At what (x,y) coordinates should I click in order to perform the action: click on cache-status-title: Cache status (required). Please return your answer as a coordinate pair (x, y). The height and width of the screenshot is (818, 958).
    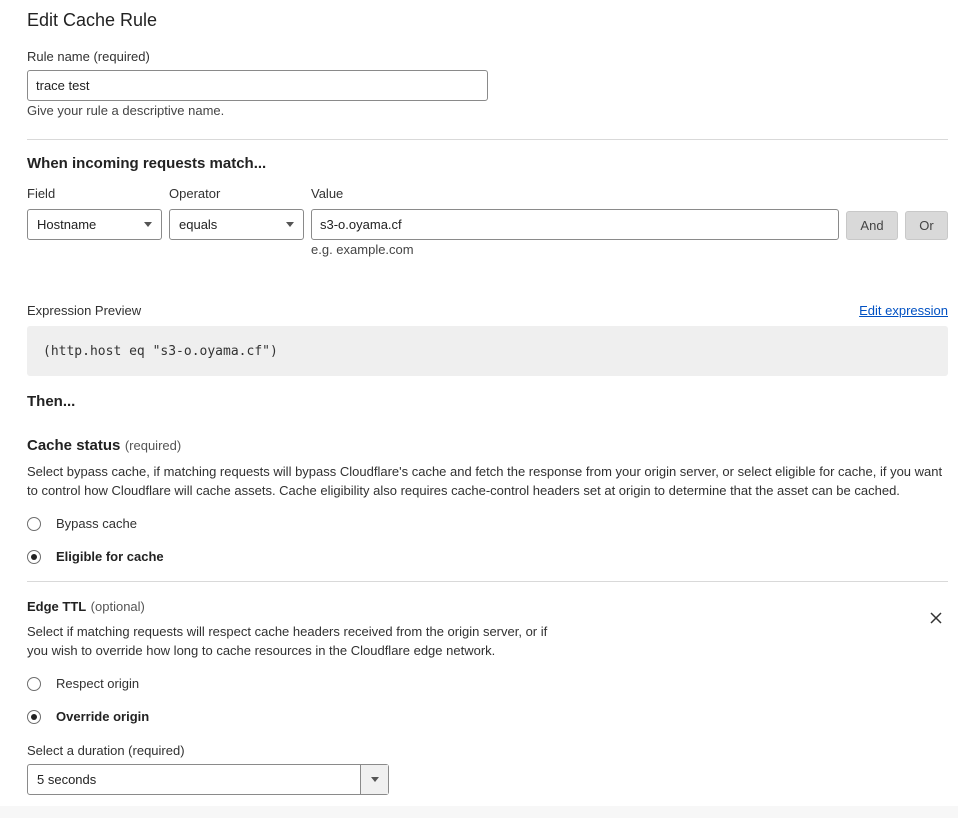
    Looking at the image, I should click on (104, 446).